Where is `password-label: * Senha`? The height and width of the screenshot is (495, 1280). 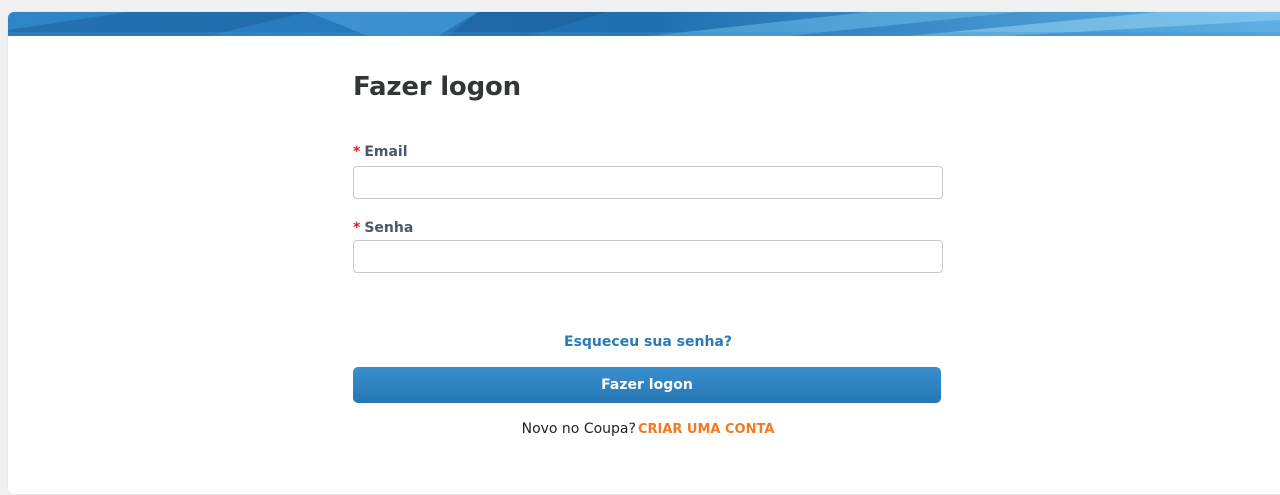 password-label: * Senha is located at coordinates (383, 228).